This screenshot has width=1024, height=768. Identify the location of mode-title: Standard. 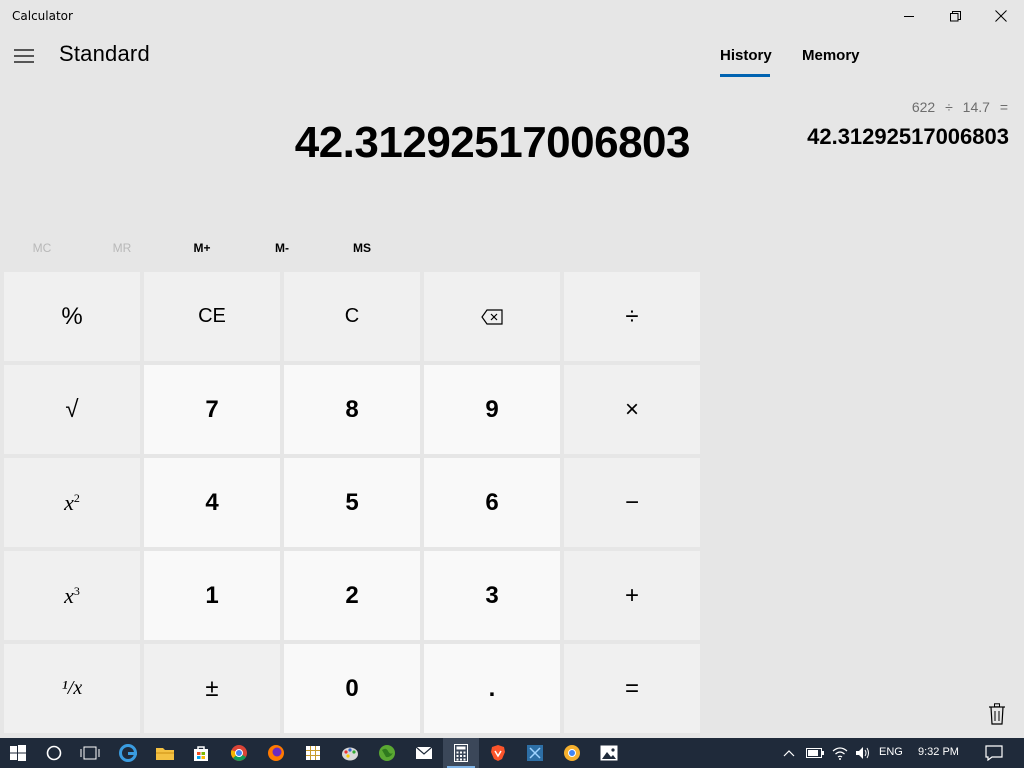
(104, 53).